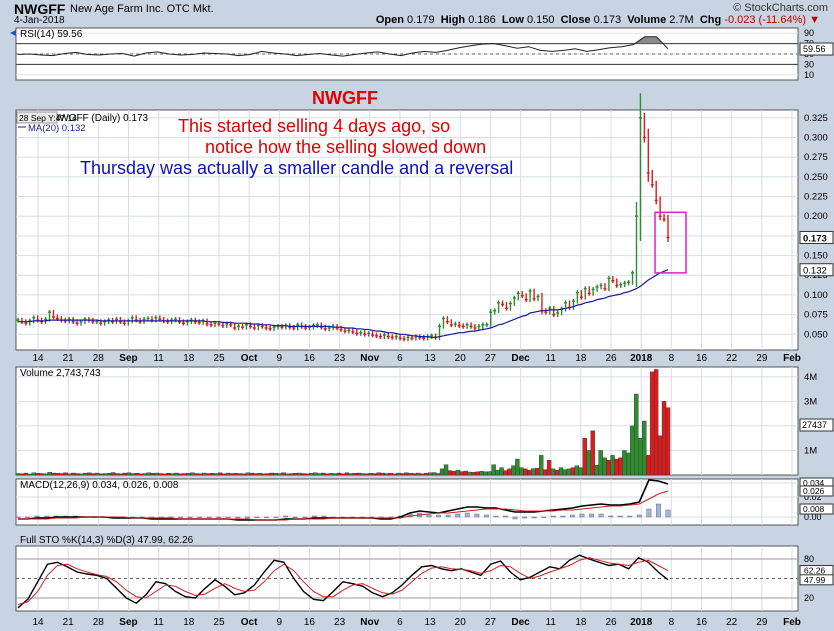 Image resolution: width=834 pixels, height=631 pixels. What do you see at coordinates (99, 622) in the screenshot?
I see `x-tick-label: 28` at bounding box center [99, 622].